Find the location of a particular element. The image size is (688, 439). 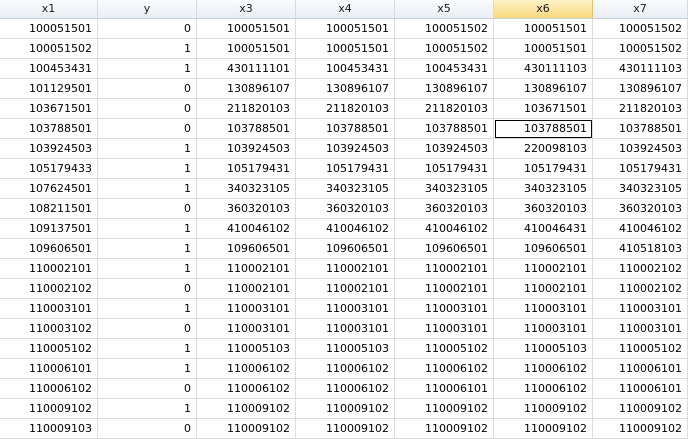

table-cell-x4: 110005103 is located at coordinates (345, 349).